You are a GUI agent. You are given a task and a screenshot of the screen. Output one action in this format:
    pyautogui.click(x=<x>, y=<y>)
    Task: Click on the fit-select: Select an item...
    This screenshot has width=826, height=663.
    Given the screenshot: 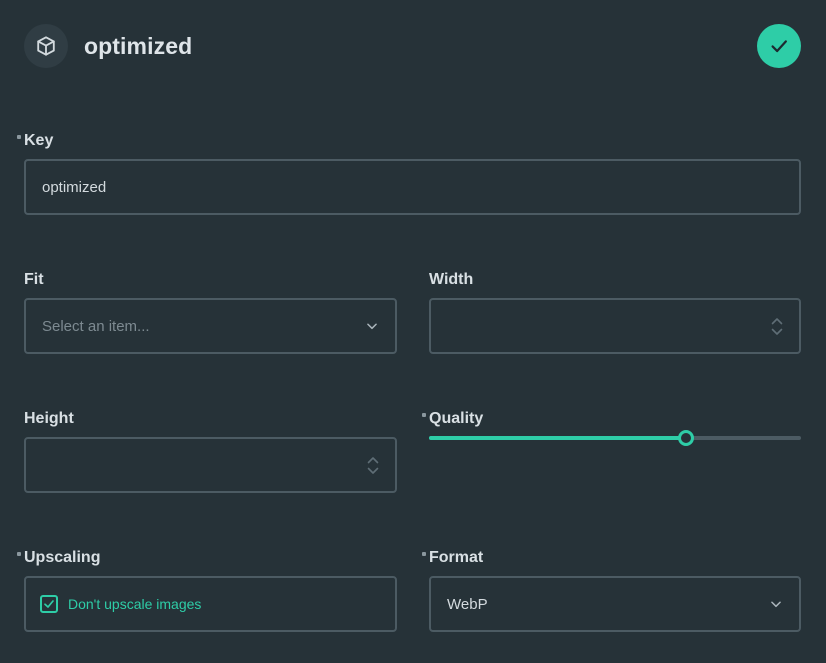 What is the action you would take?
    pyautogui.click(x=210, y=326)
    